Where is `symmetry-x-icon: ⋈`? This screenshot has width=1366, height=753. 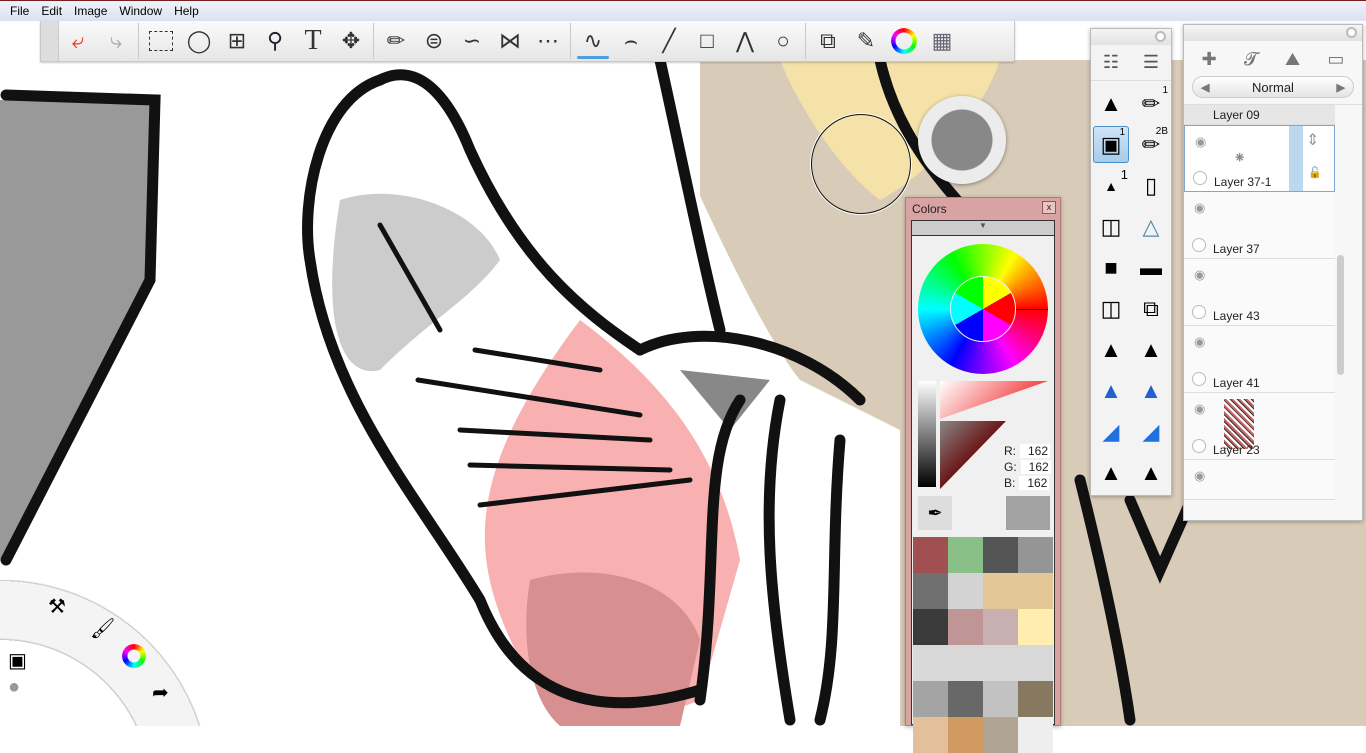 symmetry-x-icon: ⋈ is located at coordinates (510, 41).